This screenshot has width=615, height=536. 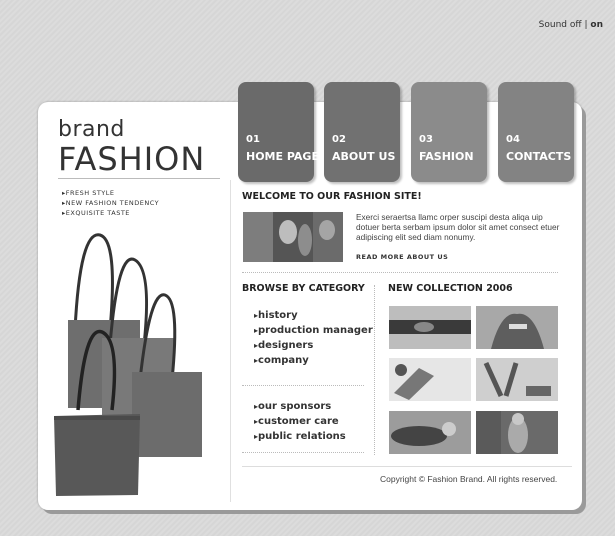 I want to click on collection-heading: NEW COLLECTION 2006, so click(x=450, y=288).